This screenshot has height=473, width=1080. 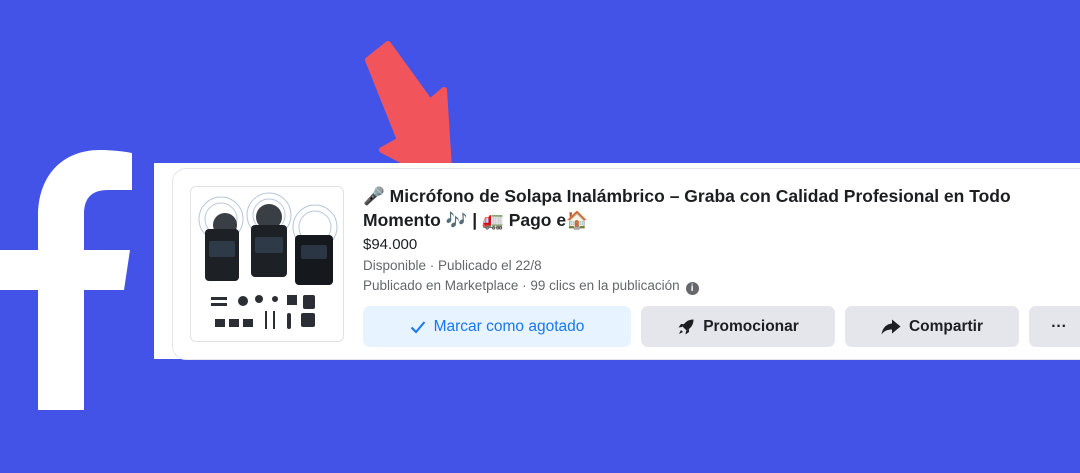 I want to click on listing-price: $94.000, so click(x=390, y=244).